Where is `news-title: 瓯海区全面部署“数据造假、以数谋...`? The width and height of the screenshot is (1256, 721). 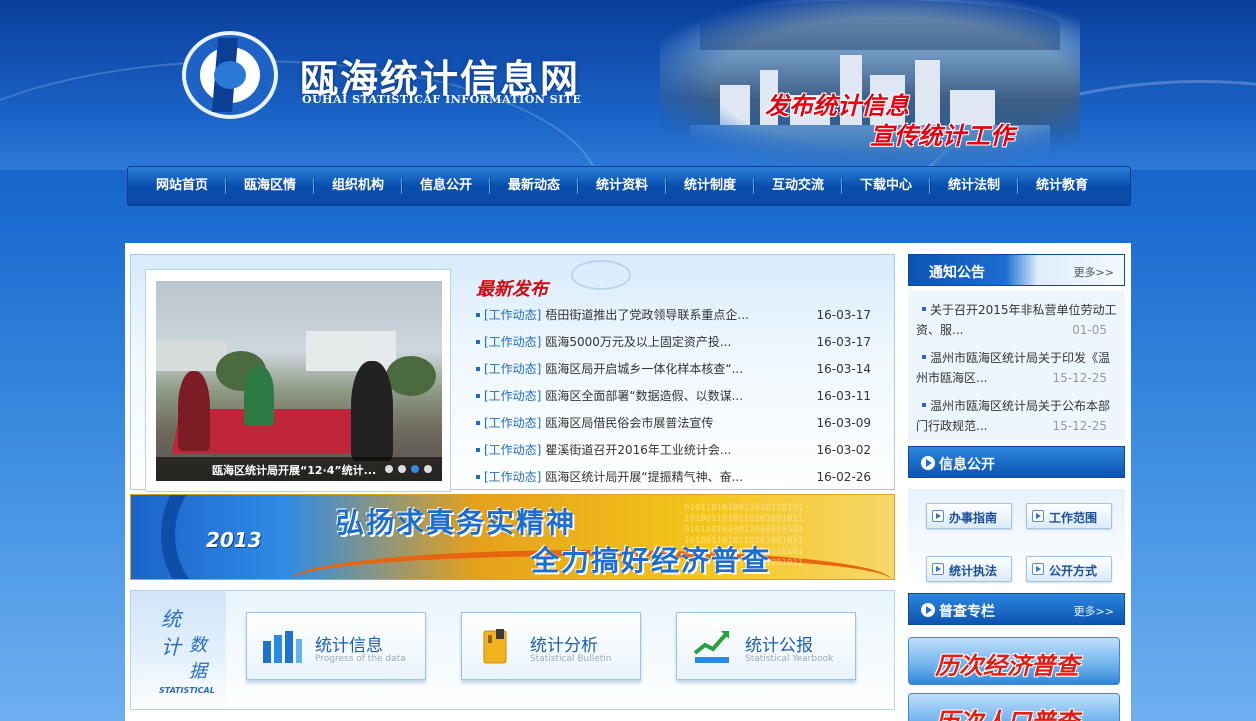 news-title: 瓯海区全面部署“数据造假、以数谋... is located at coordinates (678, 395).